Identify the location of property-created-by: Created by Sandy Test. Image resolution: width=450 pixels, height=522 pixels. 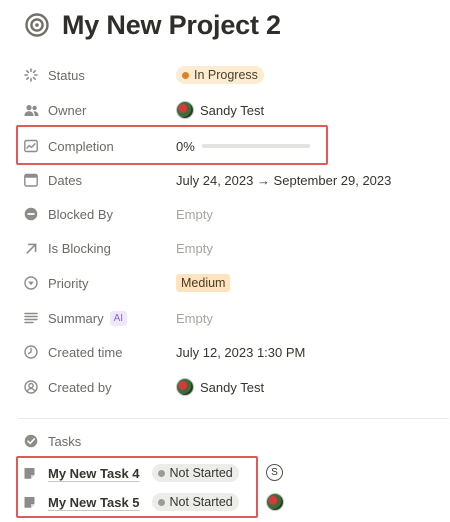
(230, 387).